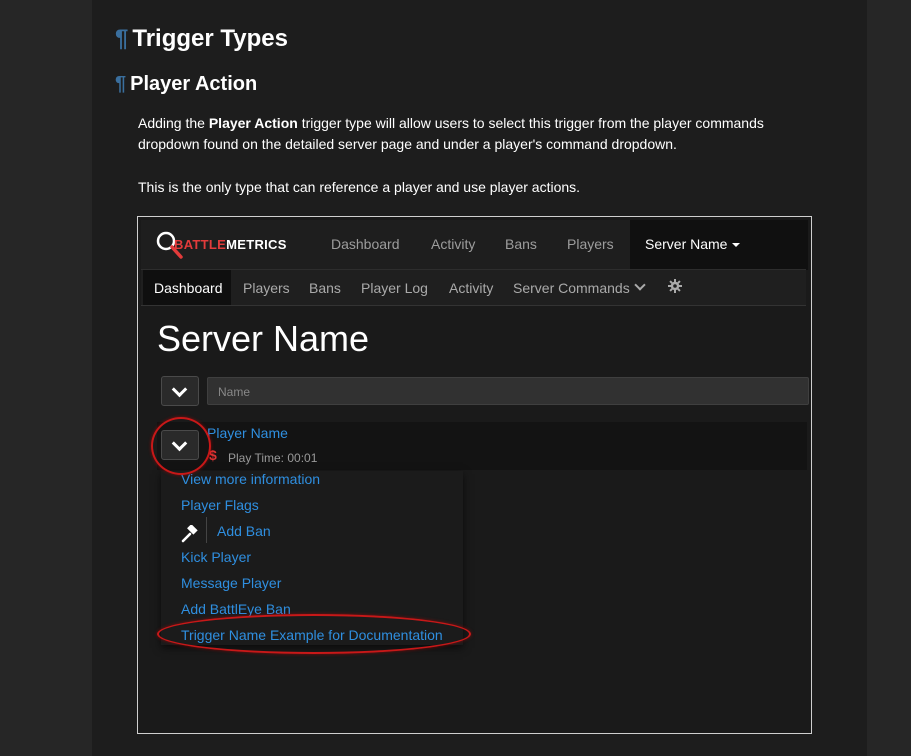 Image resolution: width=911 pixels, height=756 pixels. What do you see at coordinates (256, 244) in the screenshot?
I see `logo-part2: METRICS` at bounding box center [256, 244].